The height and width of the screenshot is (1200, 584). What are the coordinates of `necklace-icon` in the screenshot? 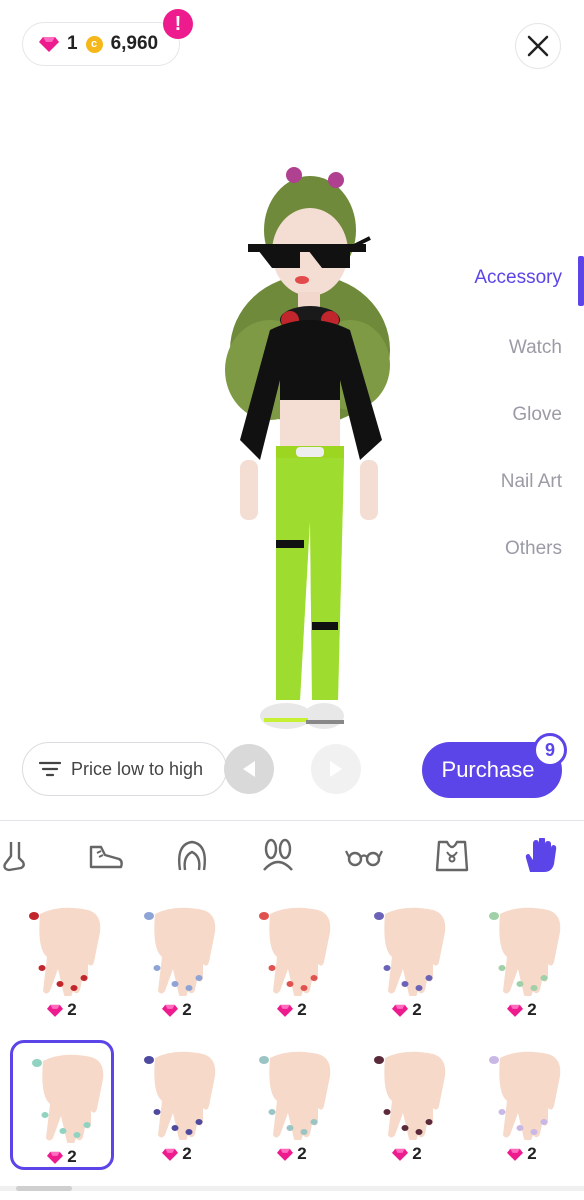 It's located at (452, 856).